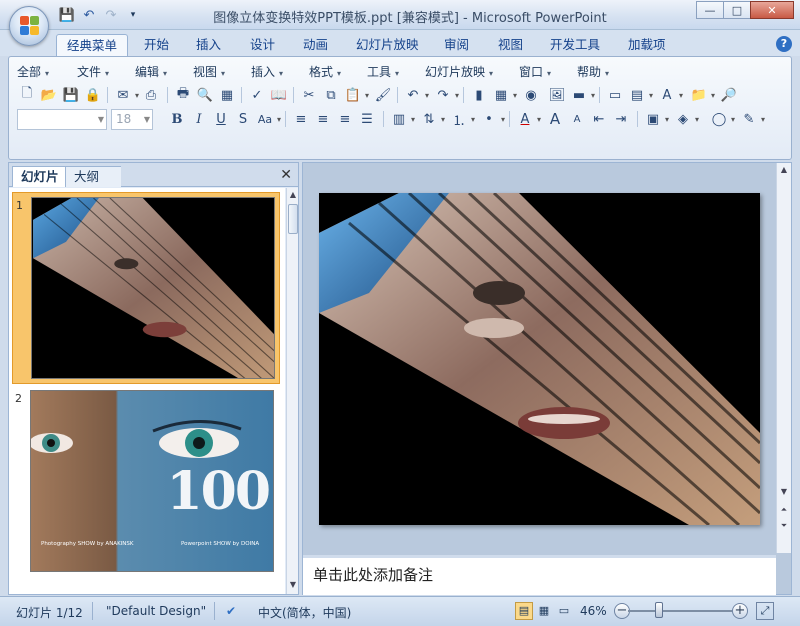 This screenshot has width=800, height=626. I want to click on close-icon: ✕, so click(286, 175).